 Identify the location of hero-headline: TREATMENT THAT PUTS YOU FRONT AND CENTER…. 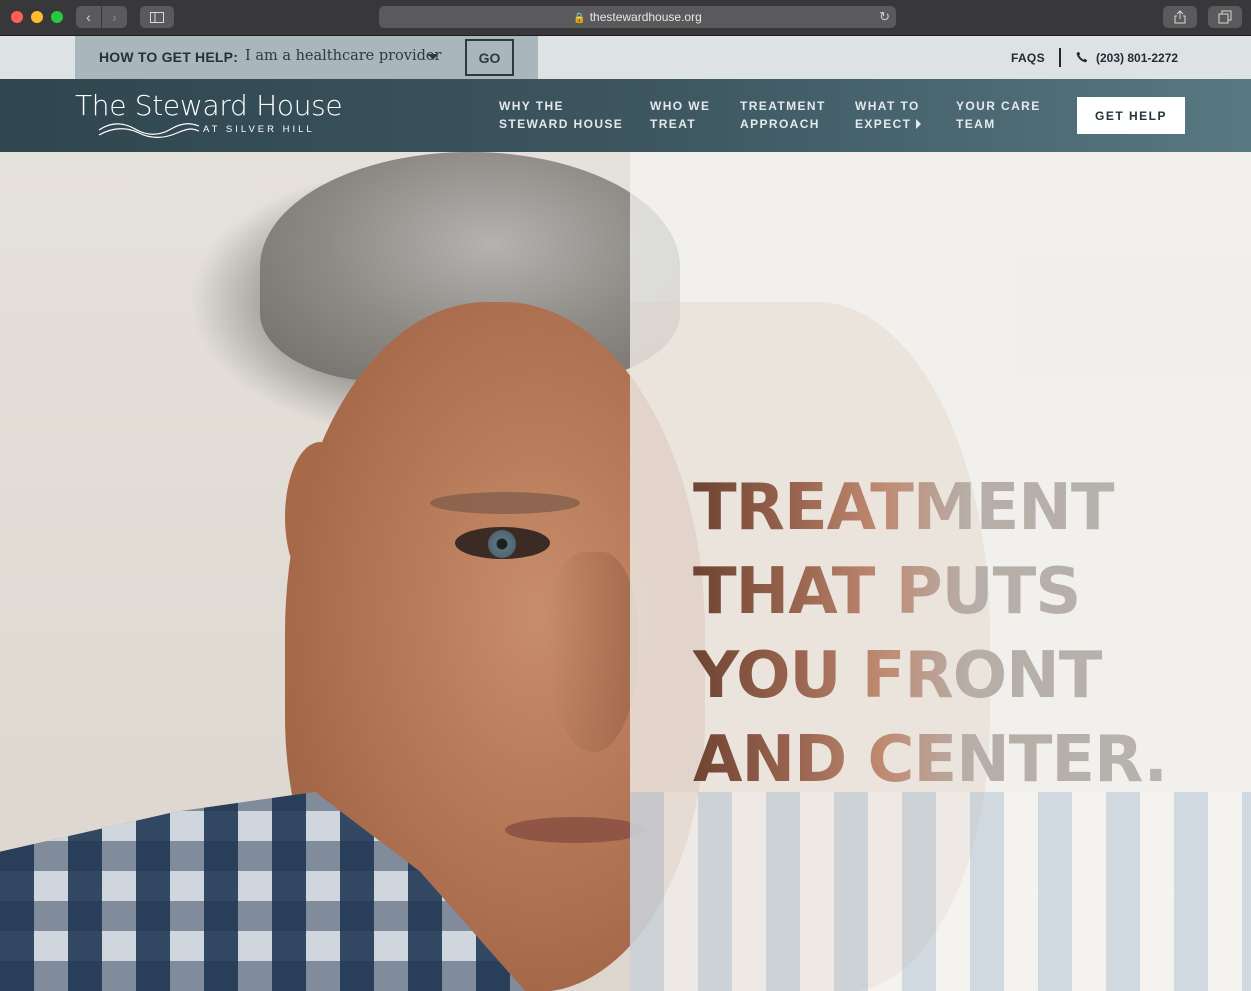
(930, 634).